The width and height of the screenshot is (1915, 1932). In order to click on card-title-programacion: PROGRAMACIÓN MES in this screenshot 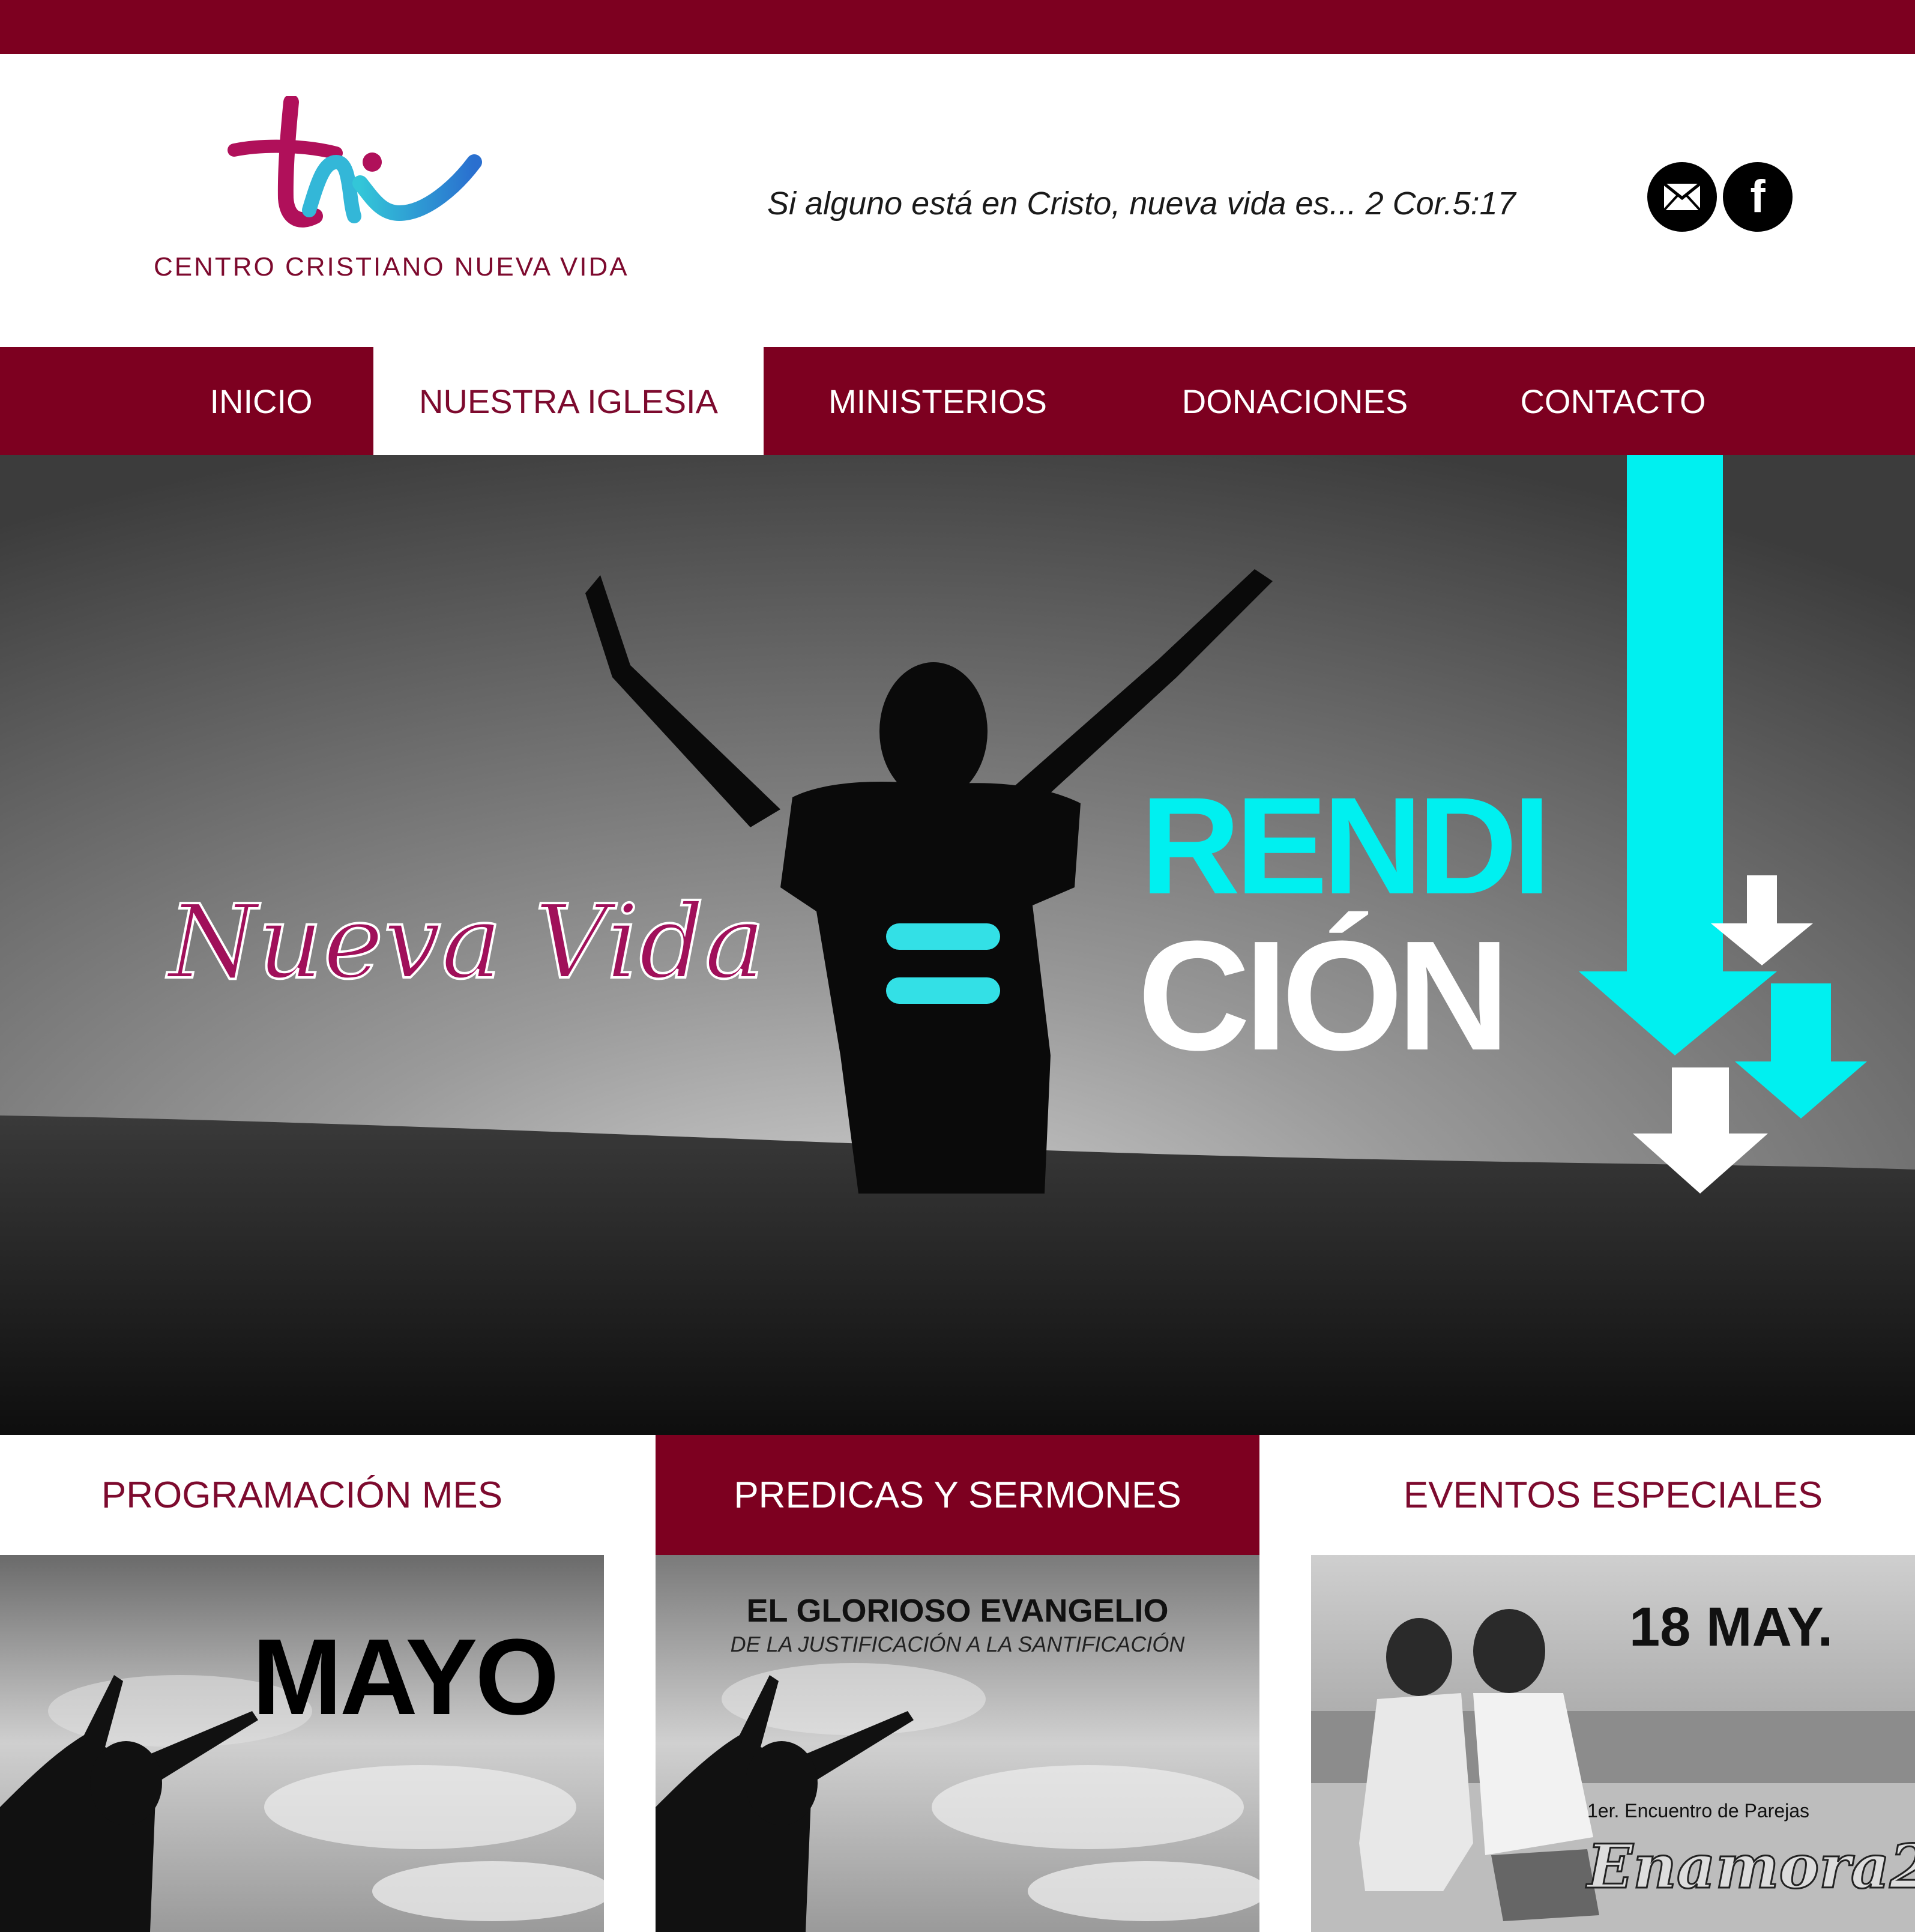, I will do `click(302, 1495)`.